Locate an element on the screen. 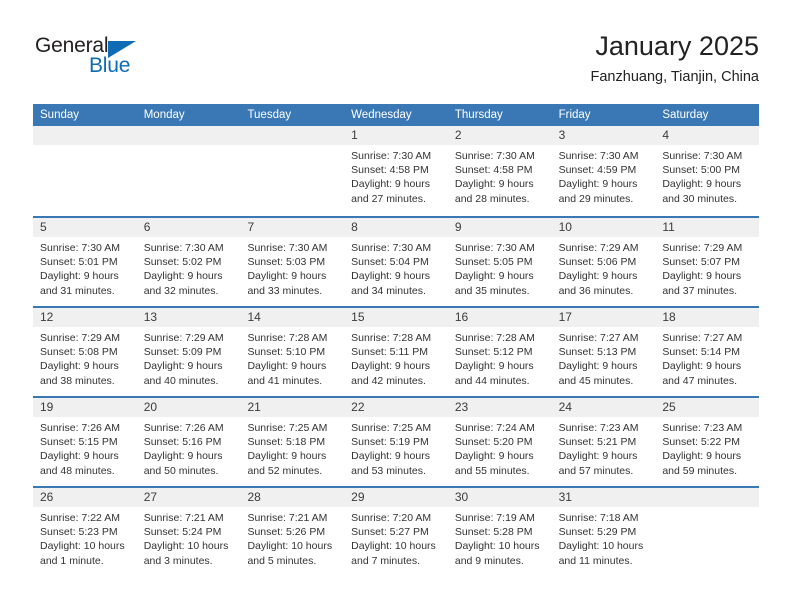 The width and height of the screenshot is (792, 612). sunset-time: Sunset: 5:24 PM is located at coordinates (182, 532).